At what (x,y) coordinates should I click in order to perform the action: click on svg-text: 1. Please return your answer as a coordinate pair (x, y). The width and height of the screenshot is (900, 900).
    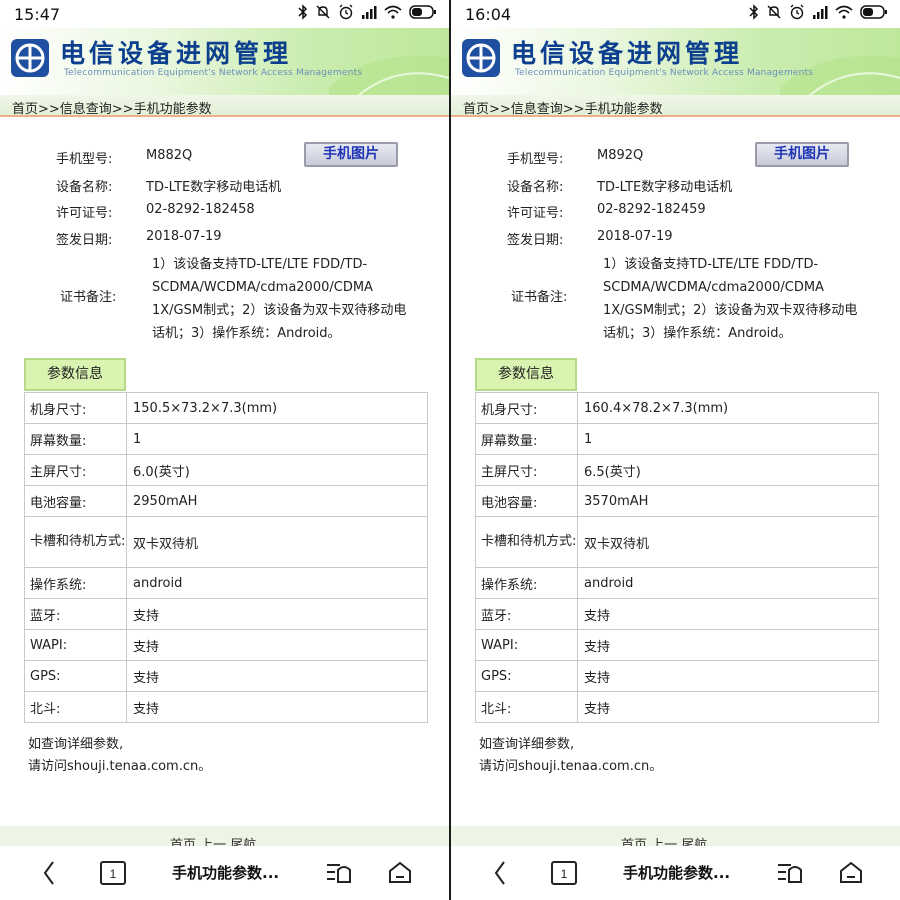
    Looking at the image, I should click on (564, 874).